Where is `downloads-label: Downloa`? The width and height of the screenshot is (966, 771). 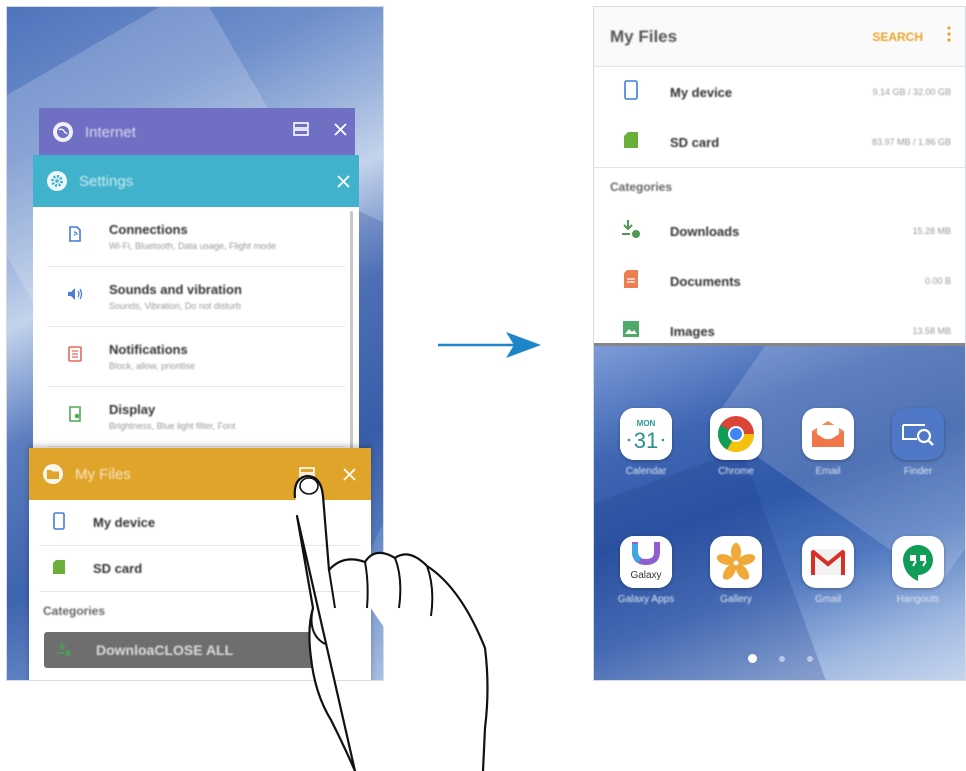 downloads-label: Downloa is located at coordinates (125, 650).